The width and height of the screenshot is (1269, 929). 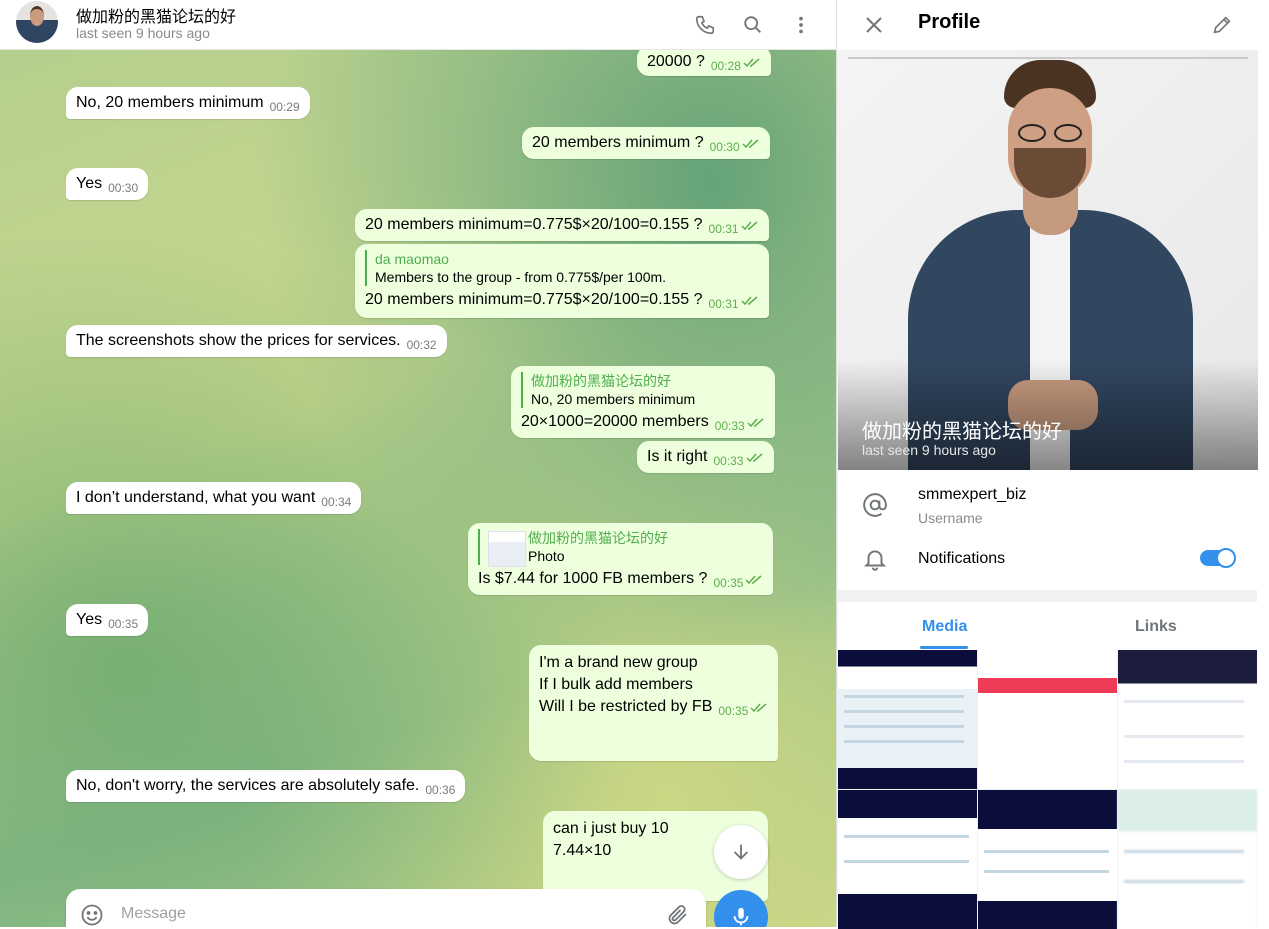 What do you see at coordinates (1048, 260) in the screenshot?
I see `profile-photo: 做加粉的黑猫论坛的好 last seen 9 hours ago` at bounding box center [1048, 260].